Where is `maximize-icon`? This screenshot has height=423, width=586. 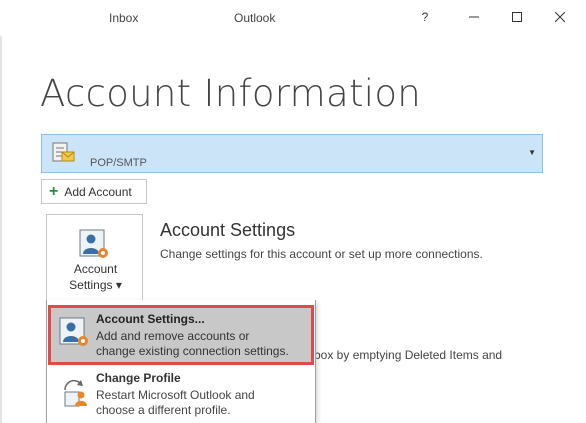 maximize-icon is located at coordinates (517, 17).